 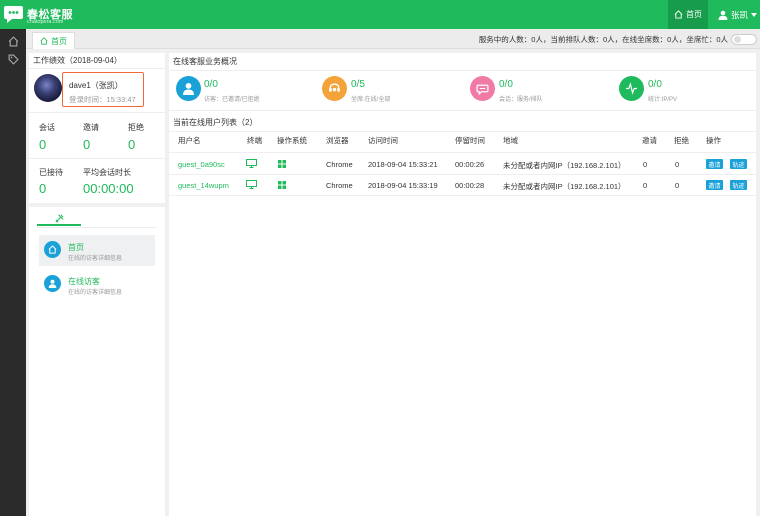 I want to click on stat-label-rejects: 拒绝, so click(x=136, y=127).